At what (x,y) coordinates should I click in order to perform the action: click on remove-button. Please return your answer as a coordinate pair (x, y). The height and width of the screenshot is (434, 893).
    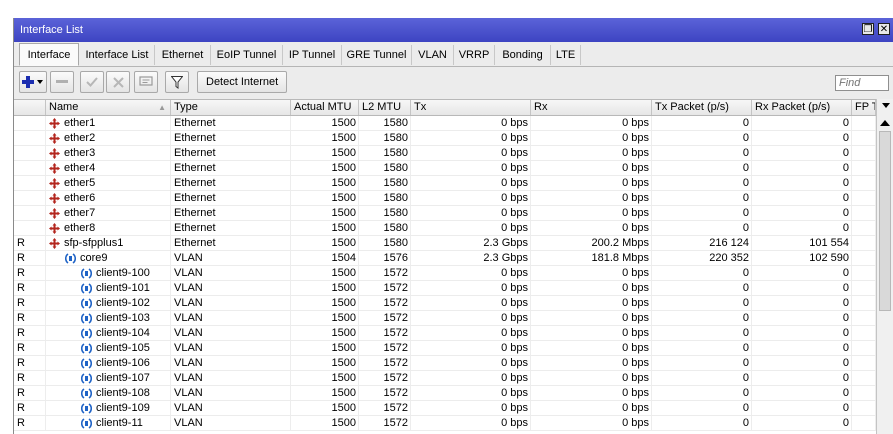
    Looking at the image, I should click on (62, 82).